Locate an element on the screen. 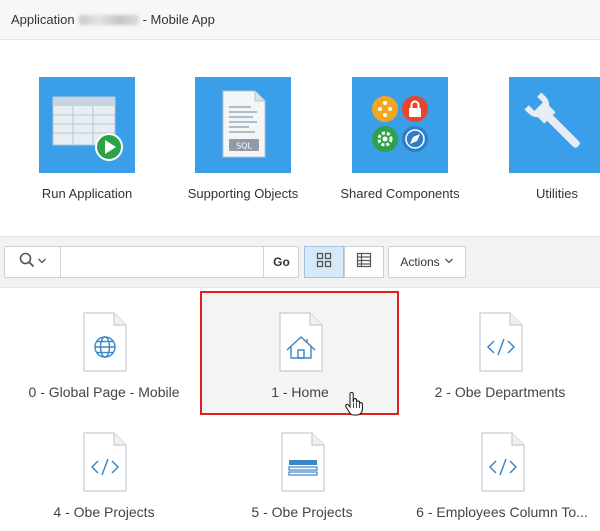 The height and width of the screenshot is (531, 600). app-title-suffix: - Mobile App is located at coordinates (178, 19).